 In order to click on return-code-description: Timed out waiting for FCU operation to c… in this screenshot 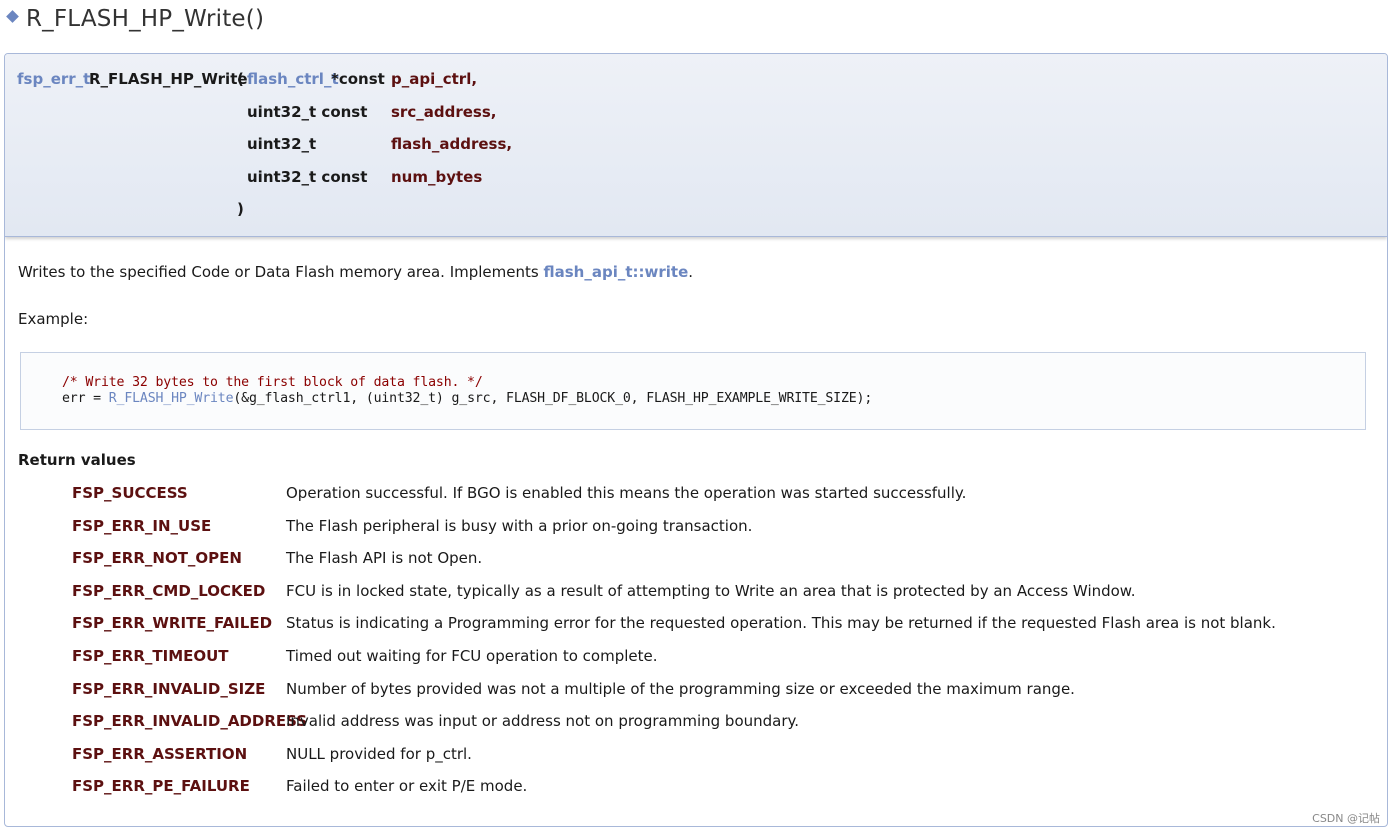, I will do `click(472, 656)`.